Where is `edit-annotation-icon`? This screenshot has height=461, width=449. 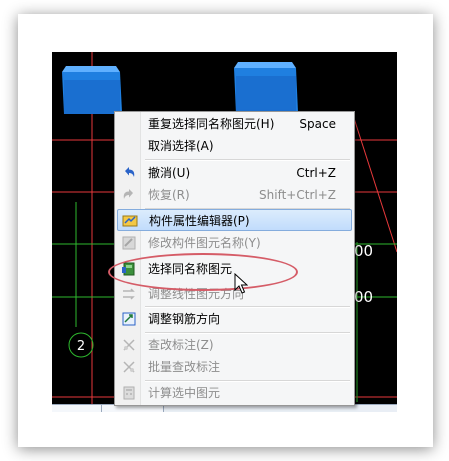
edit-annotation-icon is located at coordinates (129, 345).